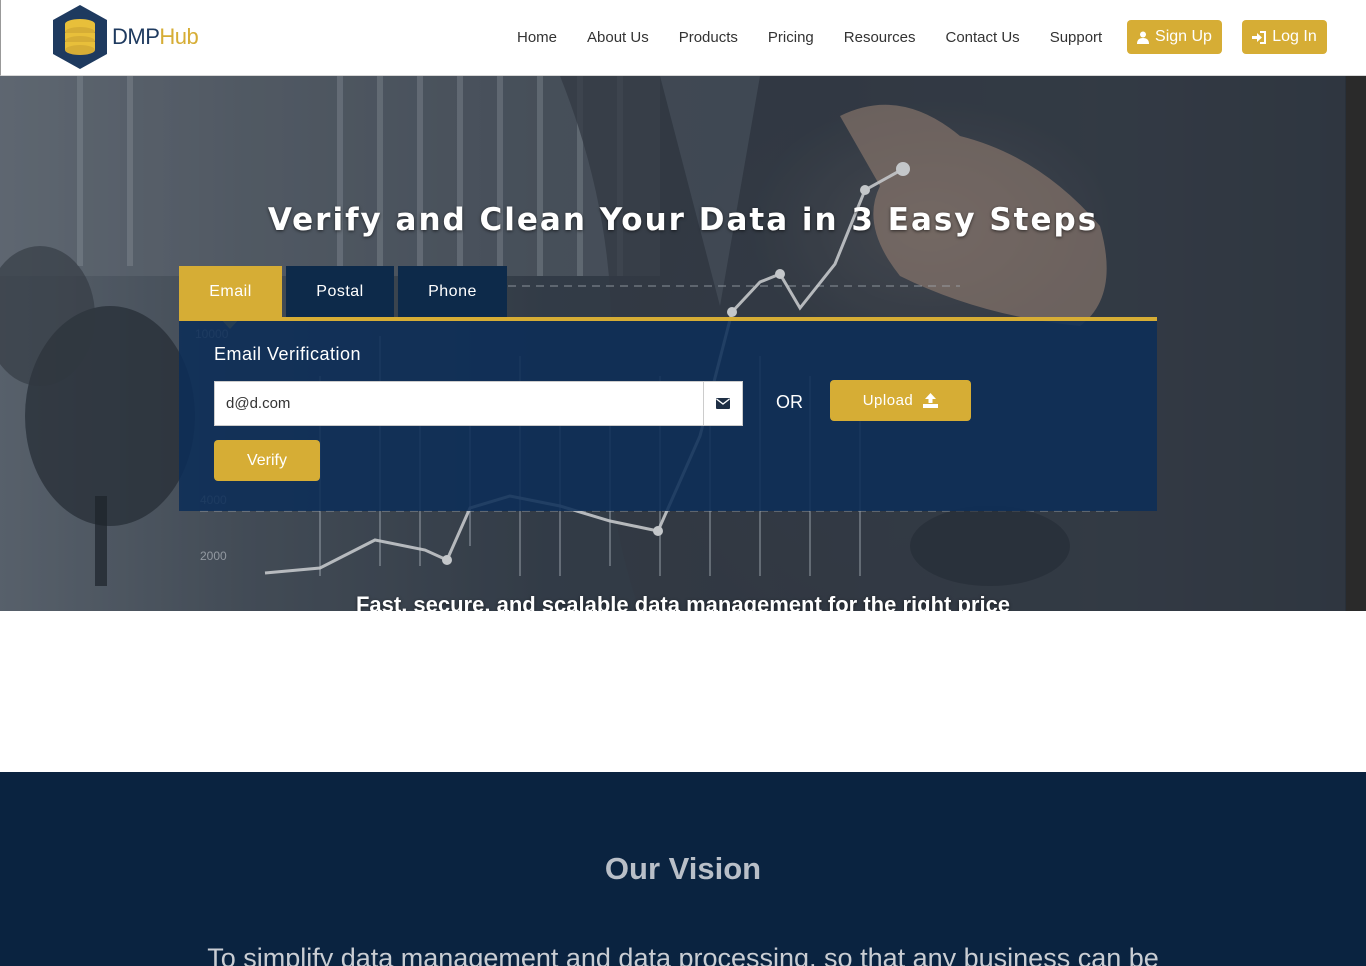  Describe the element at coordinates (931, 400) in the screenshot. I see `upload-icon` at that location.